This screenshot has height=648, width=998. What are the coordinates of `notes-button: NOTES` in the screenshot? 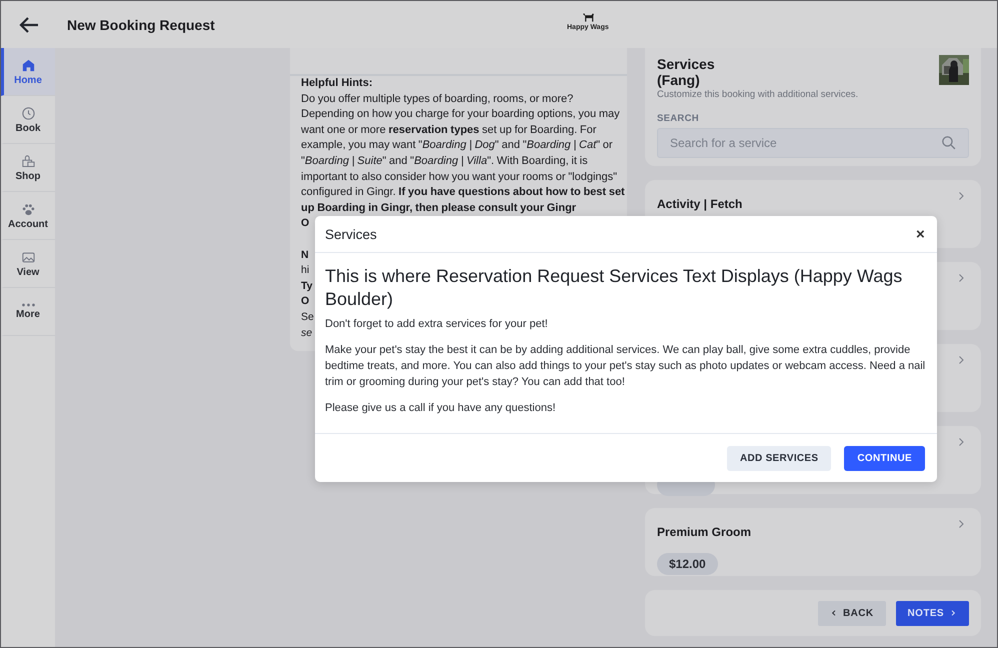 It's located at (932, 613).